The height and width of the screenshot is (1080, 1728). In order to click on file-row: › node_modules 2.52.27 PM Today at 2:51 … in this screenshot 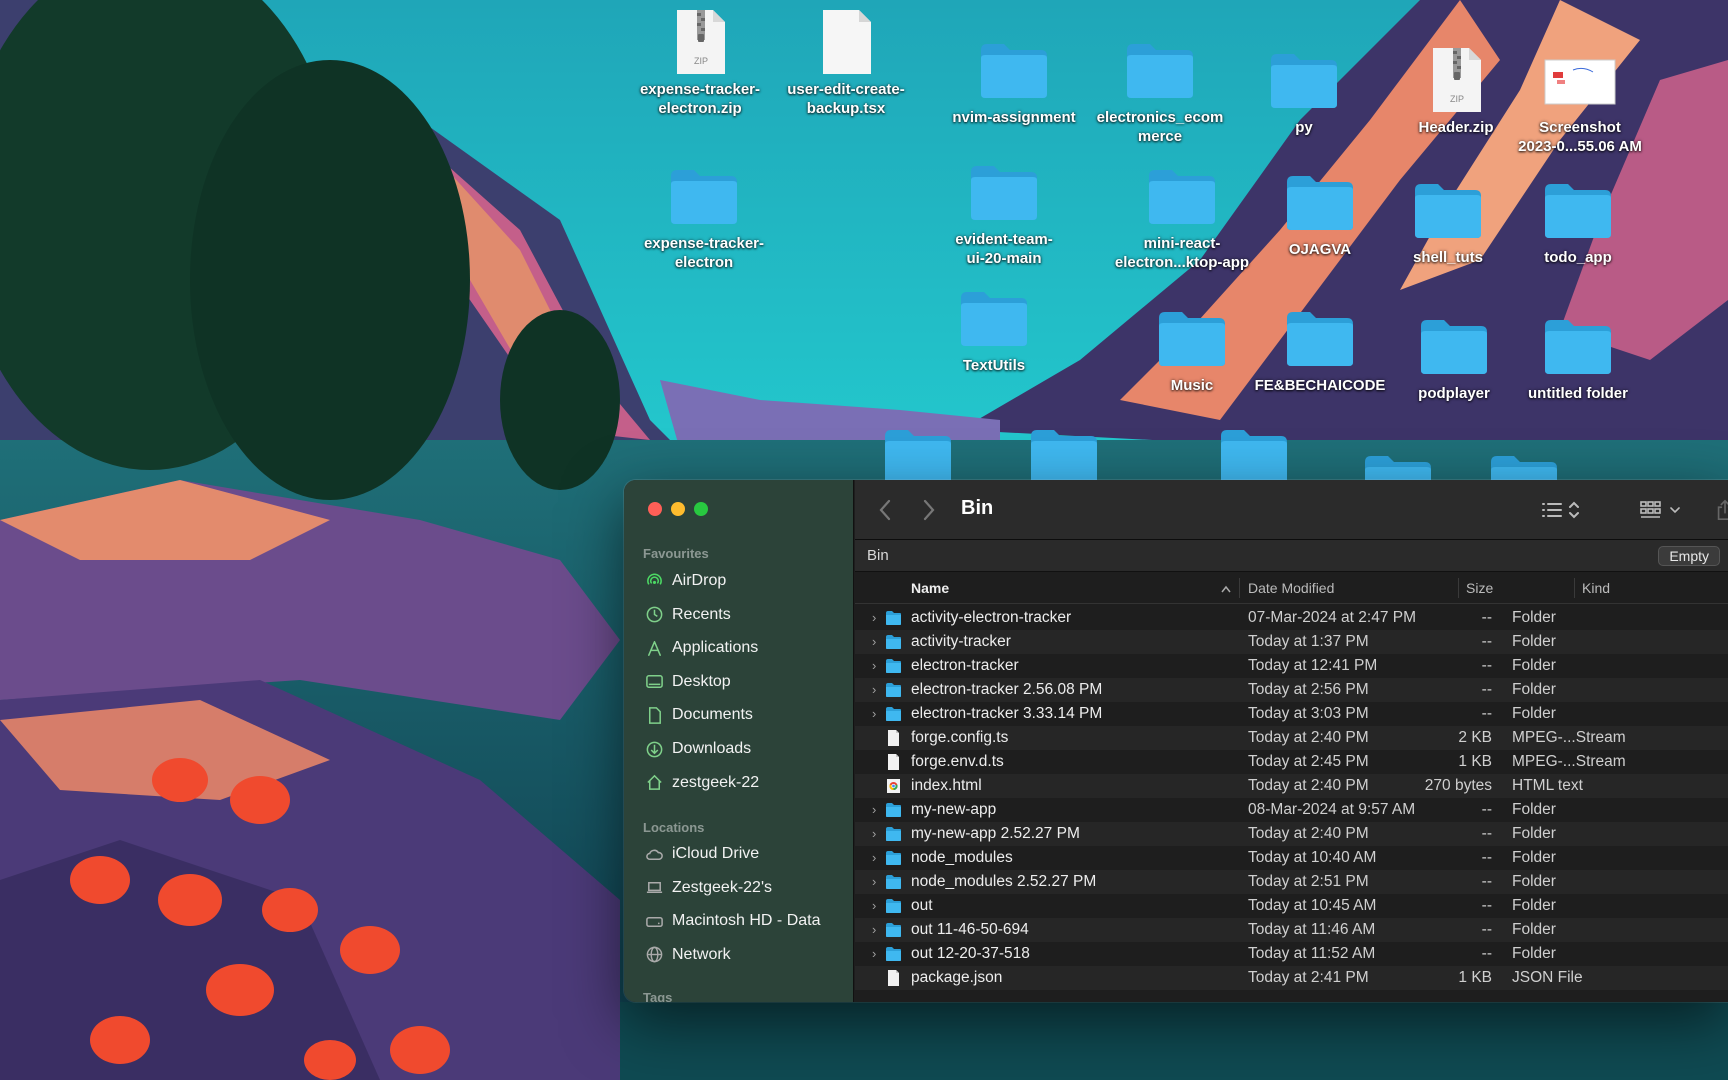, I will do `click(1291, 882)`.